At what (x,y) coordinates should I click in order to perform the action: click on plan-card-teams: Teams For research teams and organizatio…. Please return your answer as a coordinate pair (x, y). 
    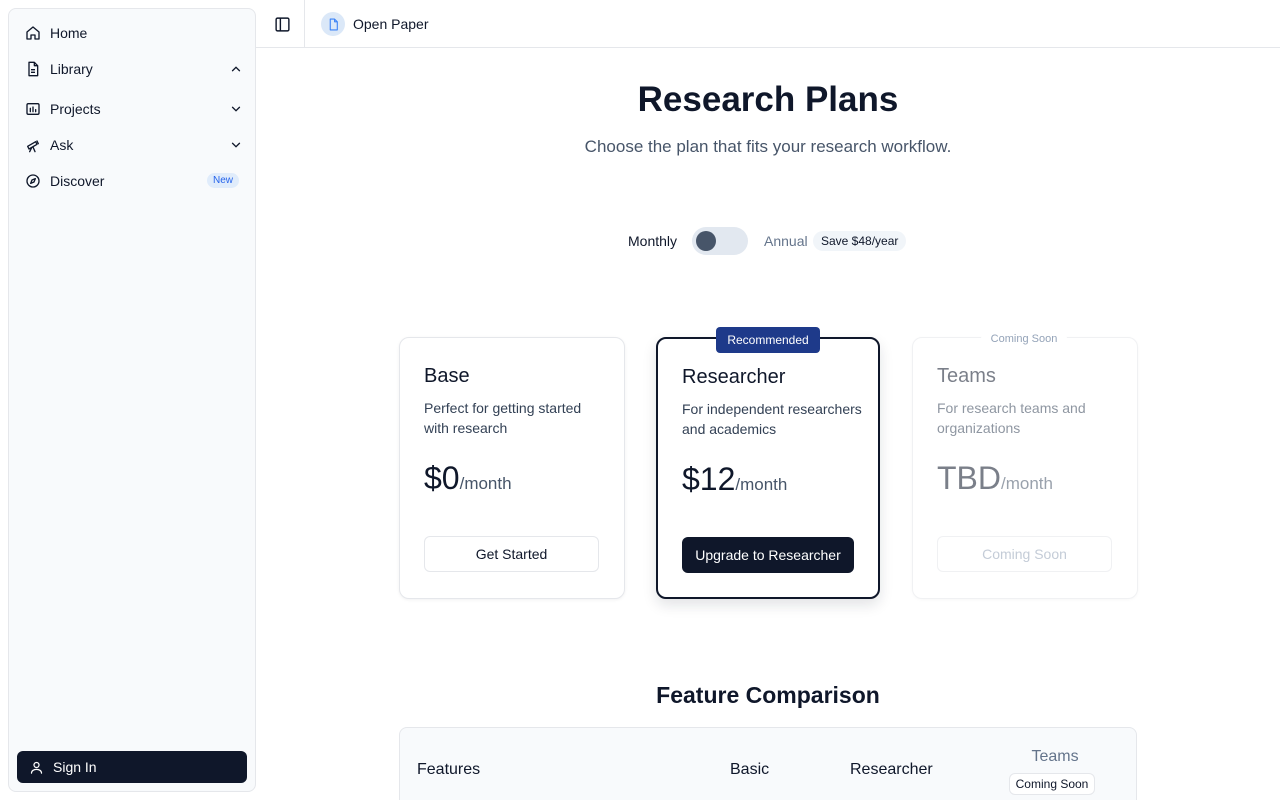
    Looking at the image, I should click on (1025, 468).